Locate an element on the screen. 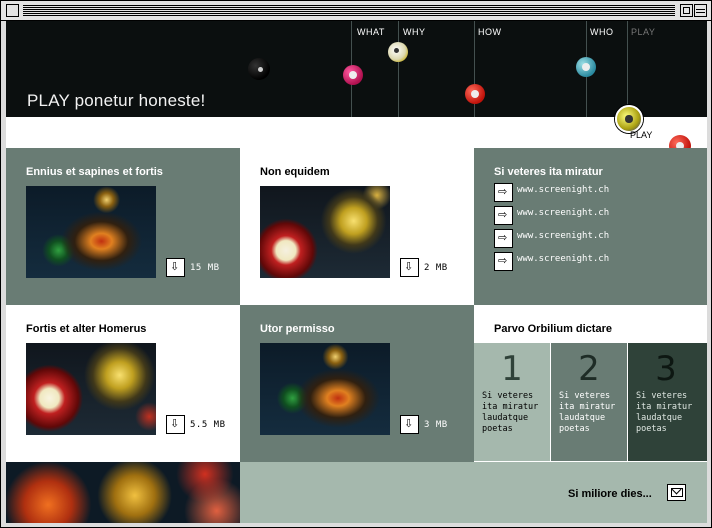 This screenshot has width=712, height=528. cell-title: Ennius et sapines et fortis is located at coordinates (94, 172).